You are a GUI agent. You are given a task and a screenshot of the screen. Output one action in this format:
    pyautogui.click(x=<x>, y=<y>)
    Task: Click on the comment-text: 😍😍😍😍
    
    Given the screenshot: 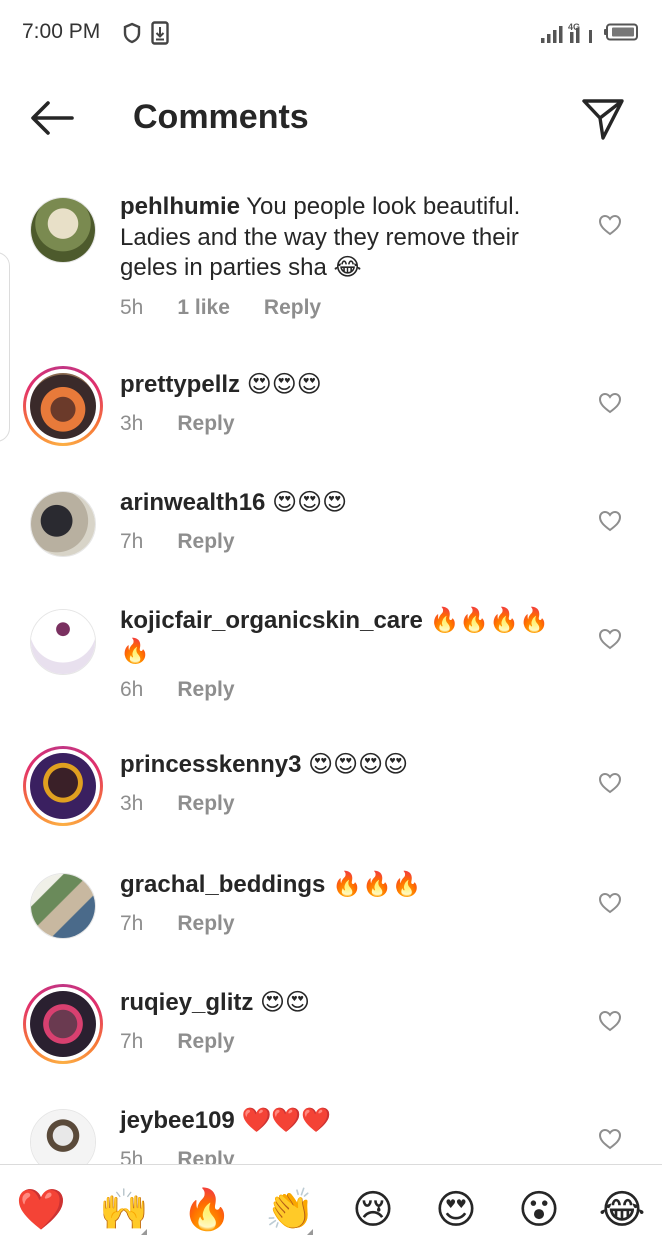 What is the action you would take?
    pyautogui.click(x=358, y=764)
    